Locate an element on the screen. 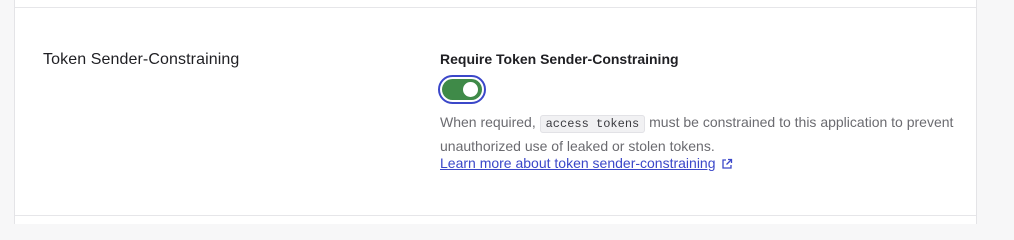  toggle-knob is located at coordinates (470, 89).